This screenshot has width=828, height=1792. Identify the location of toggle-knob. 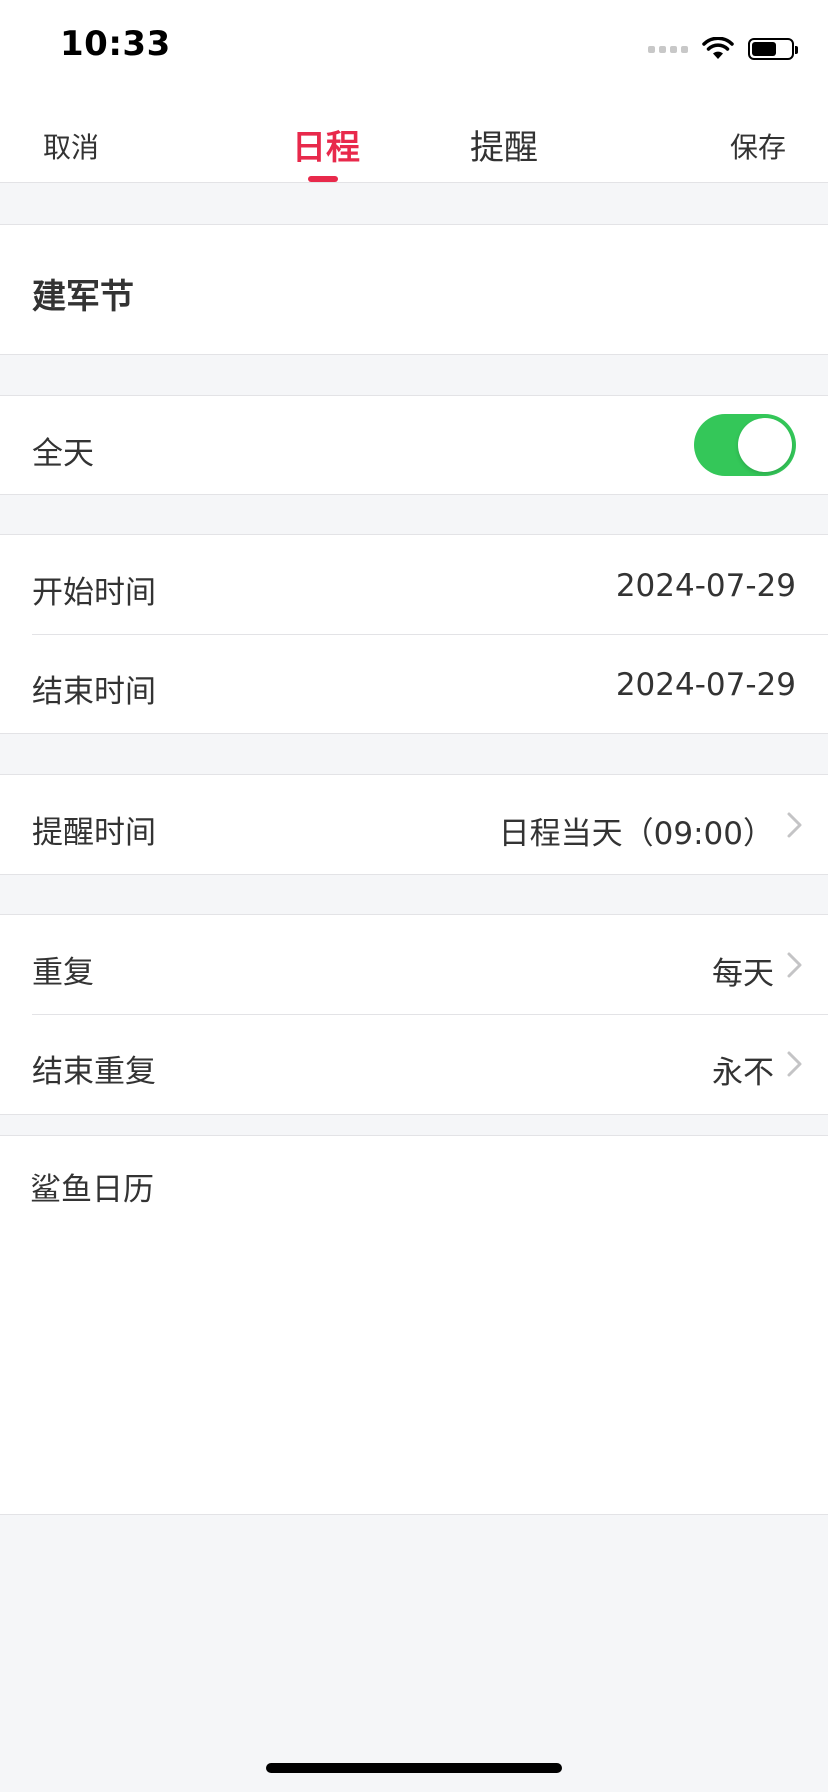
(765, 445).